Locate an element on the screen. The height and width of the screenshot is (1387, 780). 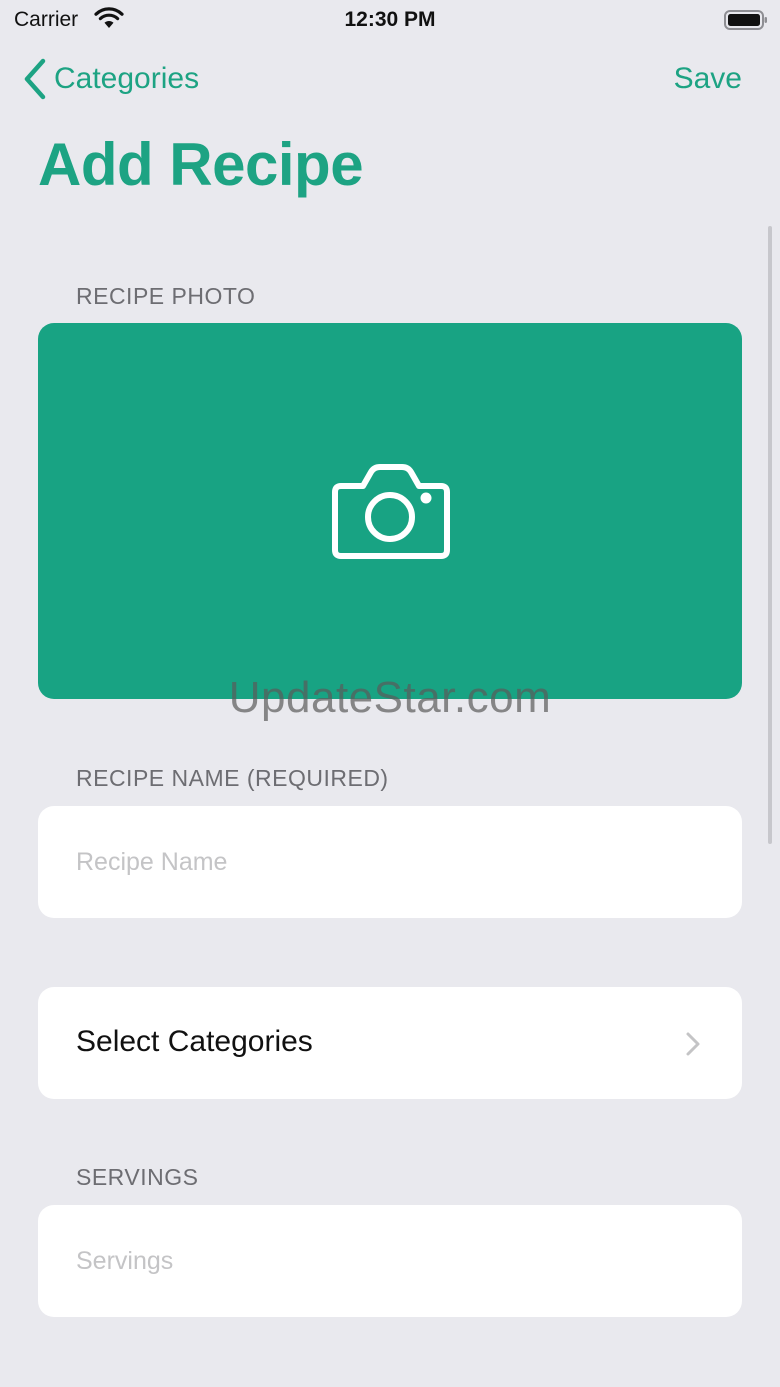
recipe-name-input is located at coordinates (386, 862).